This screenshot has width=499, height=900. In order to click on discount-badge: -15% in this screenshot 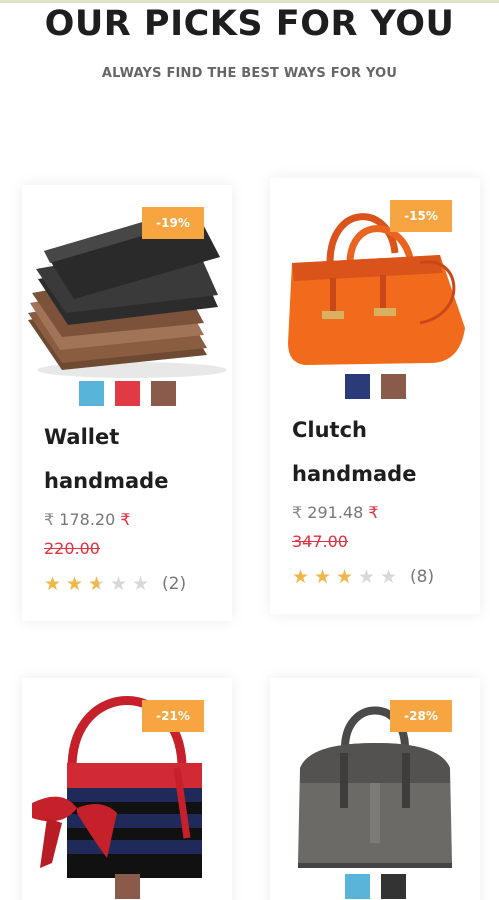, I will do `click(421, 216)`.